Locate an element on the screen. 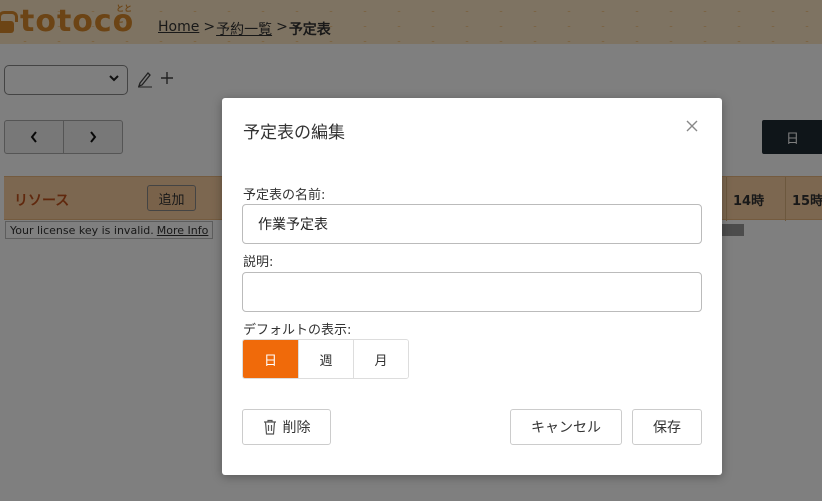 This screenshot has height=501, width=822. default-view-toggle: 日 週 月 is located at coordinates (325, 359).